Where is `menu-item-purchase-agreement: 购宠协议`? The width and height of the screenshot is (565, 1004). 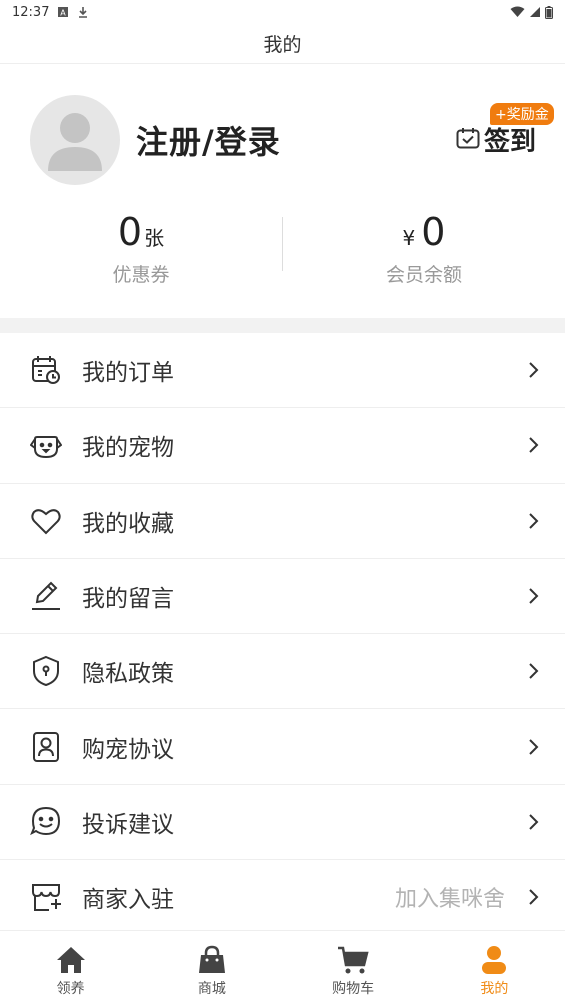
menu-item-purchase-agreement: 购宠协议 is located at coordinates (282, 747).